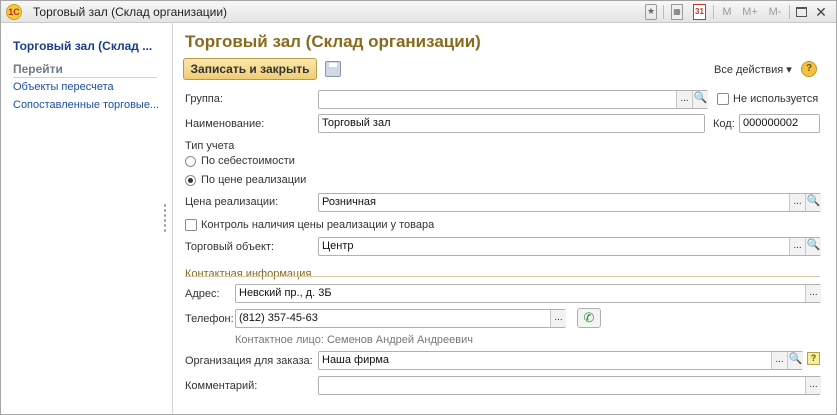 This screenshot has height=415, width=837. What do you see at coordinates (250, 69) in the screenshot?
I see `save-and-close-button: Записать и закрыть` at bounding box center [250, 69].